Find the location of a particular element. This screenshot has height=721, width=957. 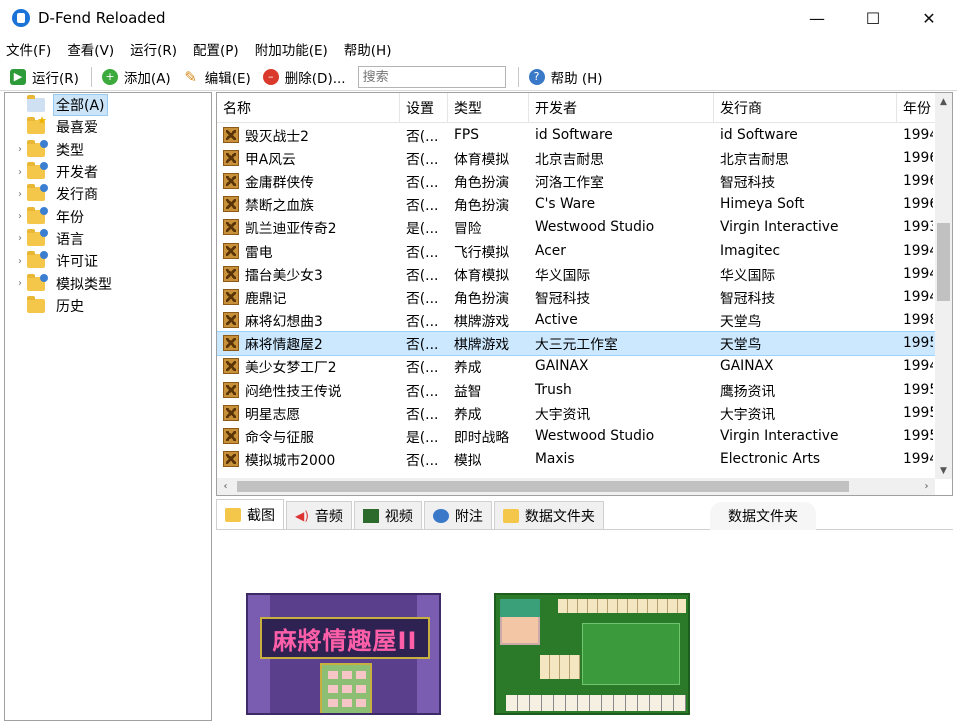

scroll-up-icon: ▲ is located at coordinates (943, 101).